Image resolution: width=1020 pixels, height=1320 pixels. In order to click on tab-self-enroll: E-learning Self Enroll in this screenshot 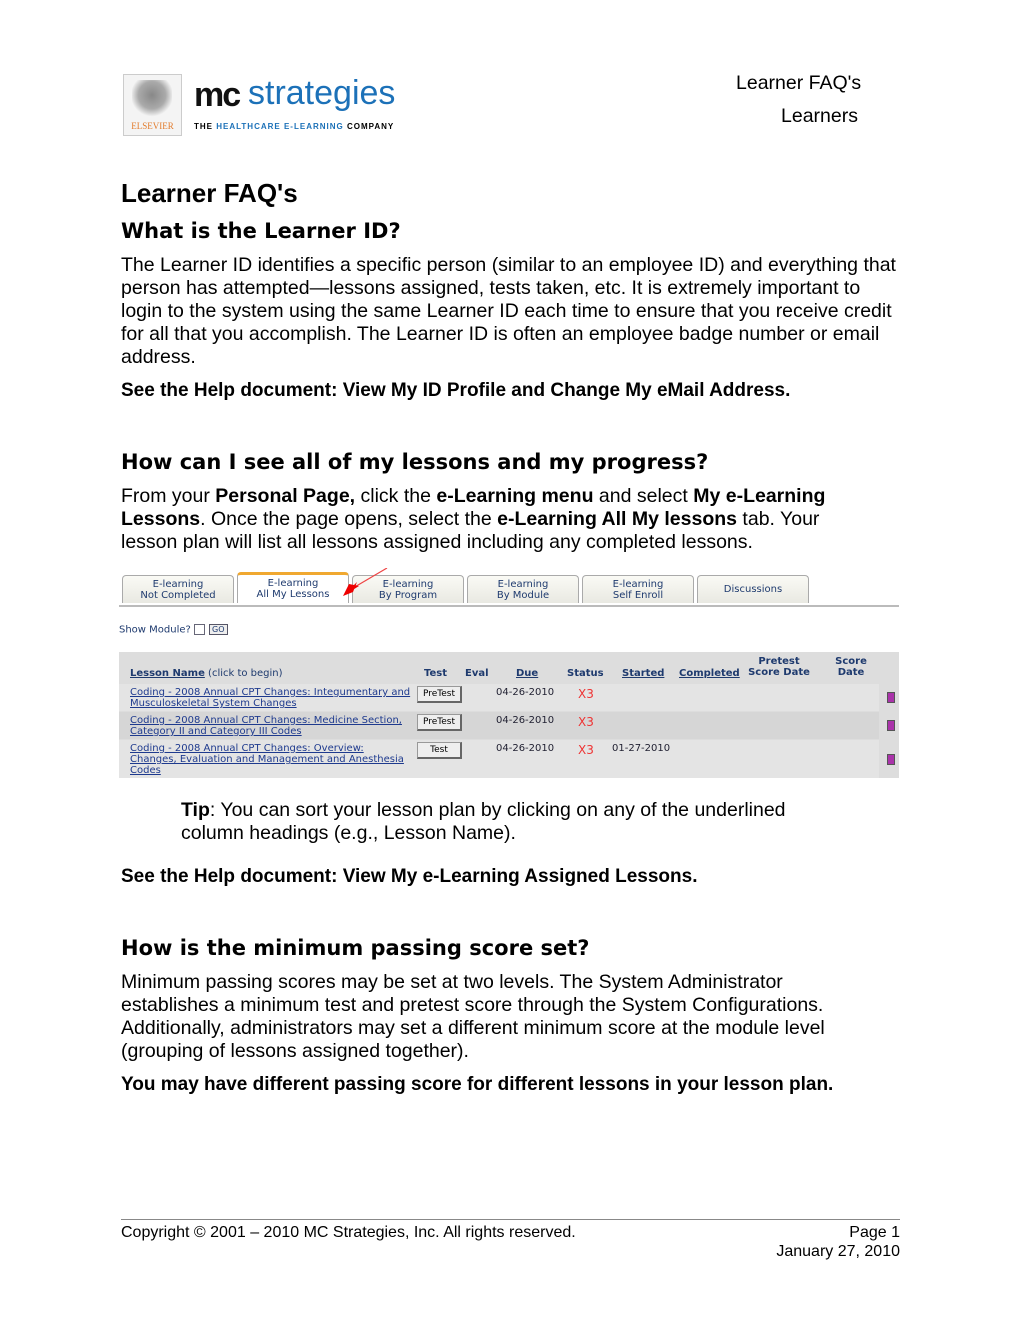, I will do `click(638, 589)`.